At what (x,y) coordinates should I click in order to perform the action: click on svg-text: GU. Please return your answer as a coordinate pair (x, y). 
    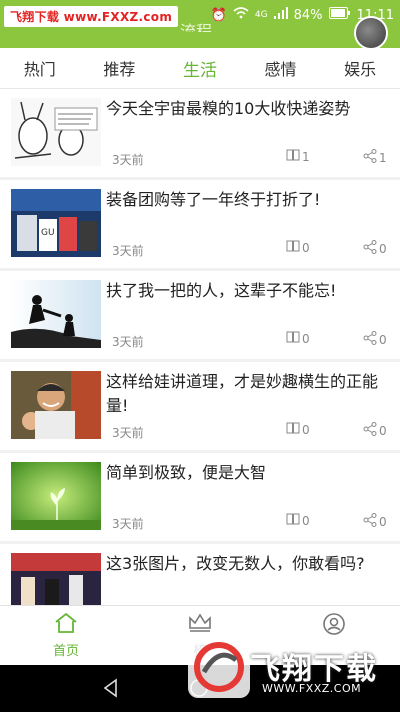
    Looking at the image, I should click on (48, 233).